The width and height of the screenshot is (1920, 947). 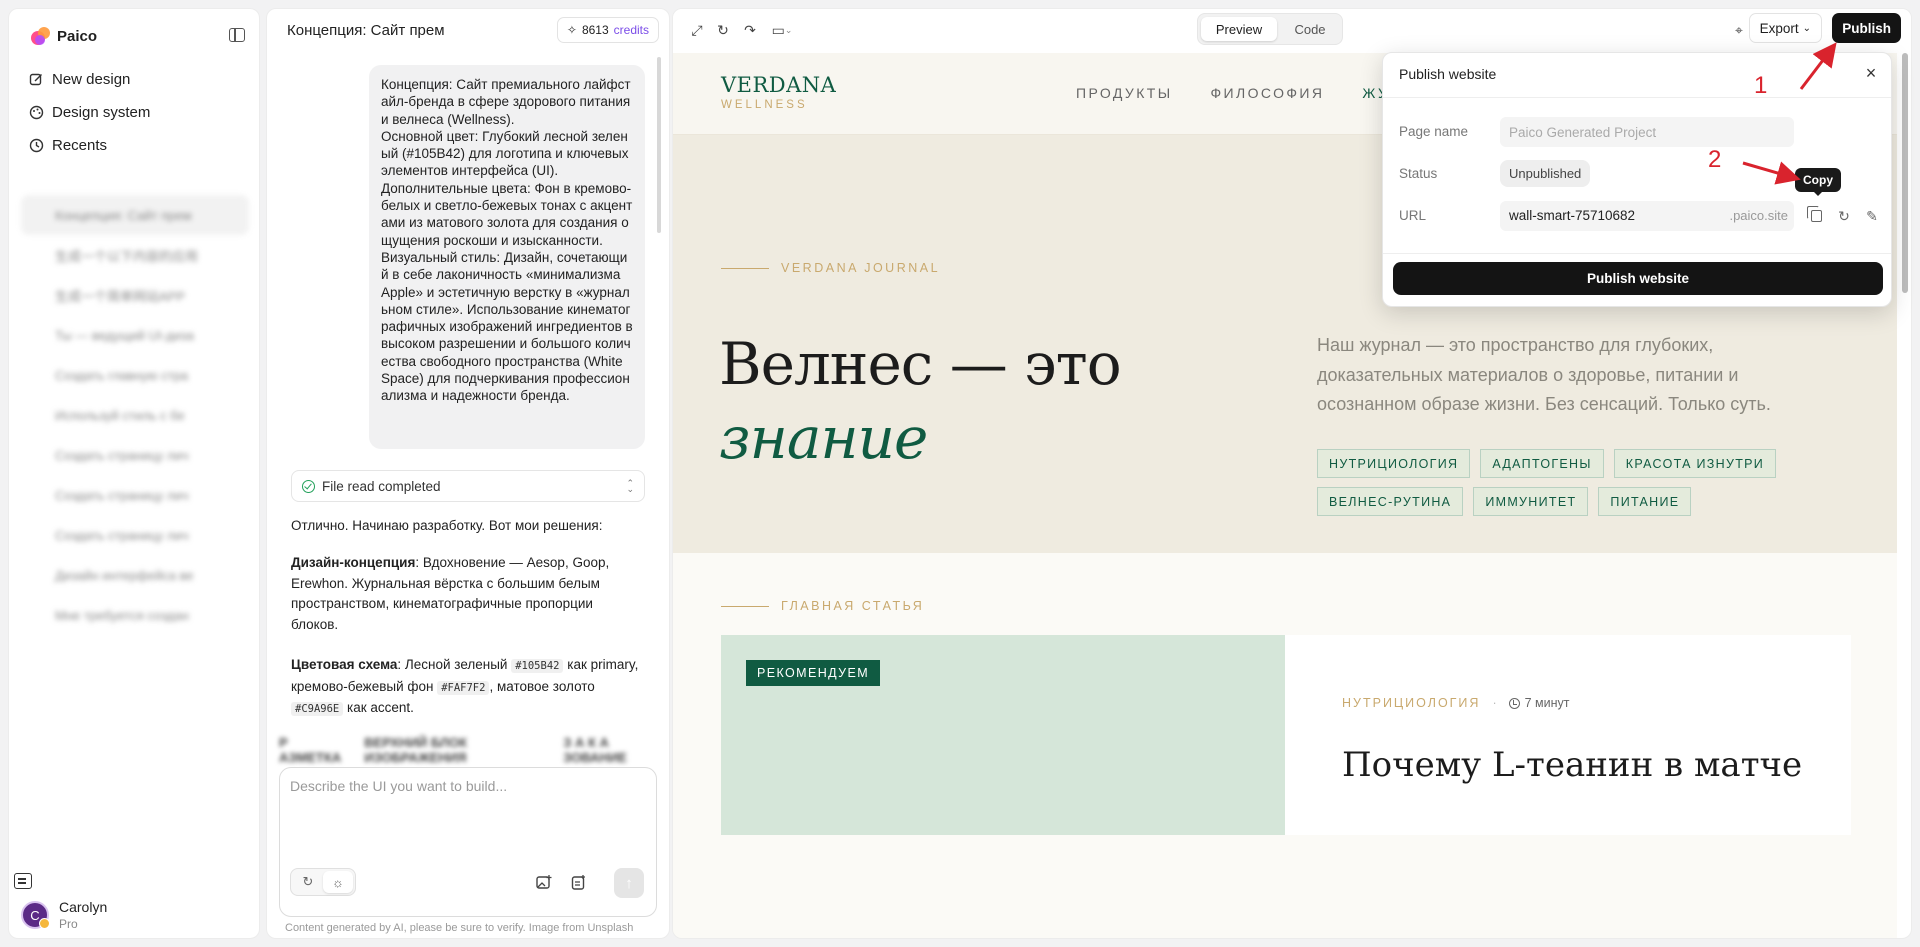 I want to click on publish-website-button: Publish website, so click(x=1638, y=278).